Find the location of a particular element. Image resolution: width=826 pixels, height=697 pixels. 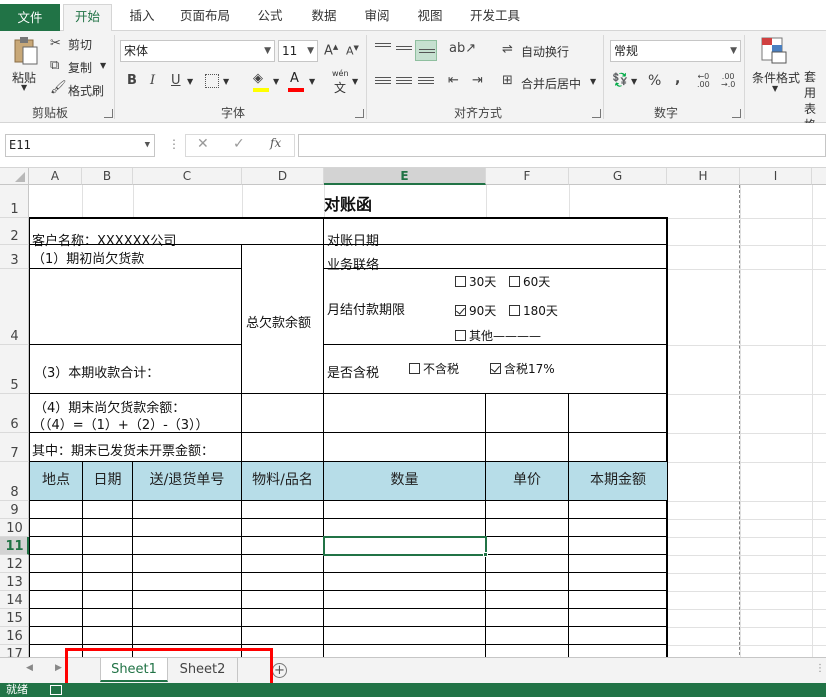

increase-decimal-icon: ←0.00 is located at coordinates (703, 81).